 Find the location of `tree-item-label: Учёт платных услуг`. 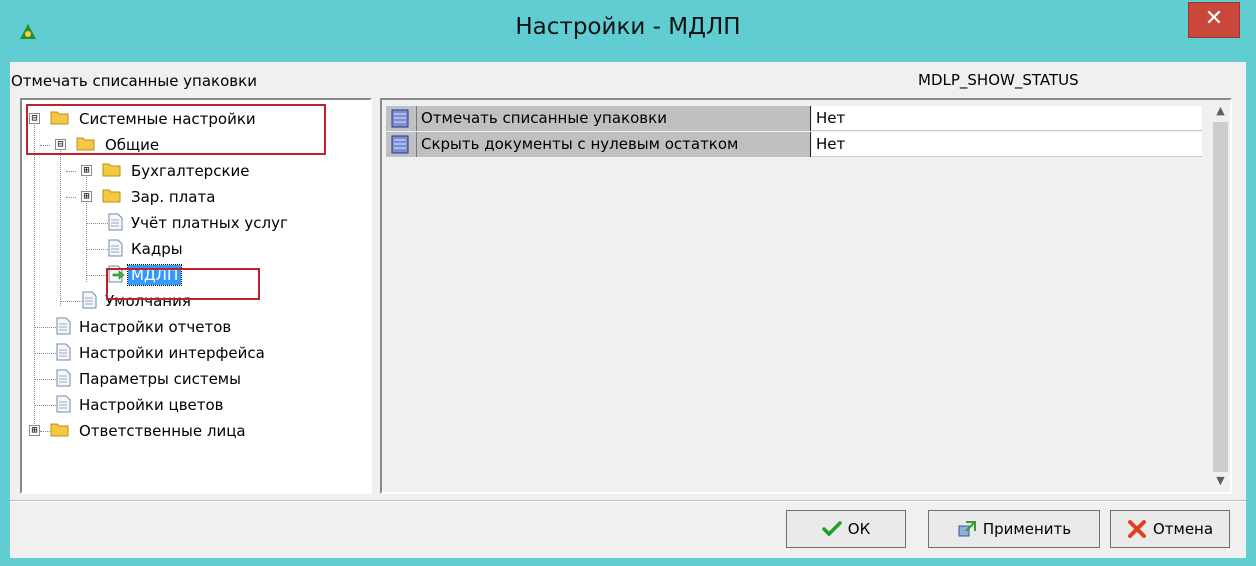

tree-item-label: Учёт платных услуг is located at coordinates (209, 223).